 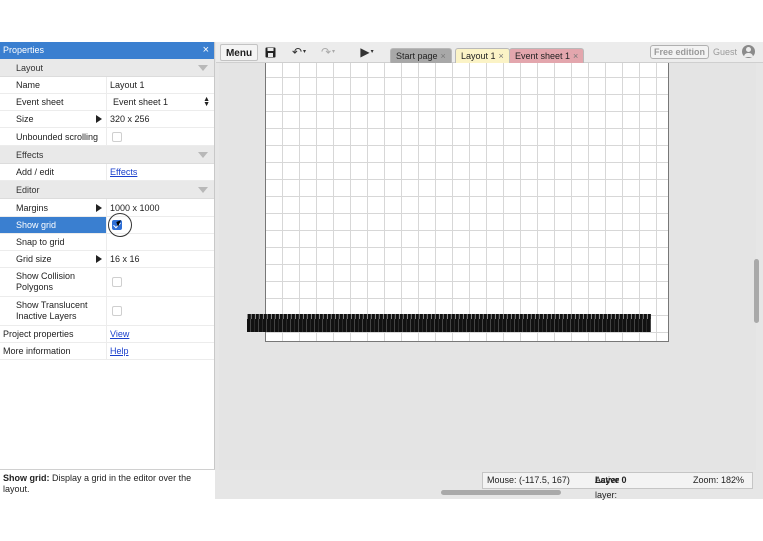 I want to click on prop-row-size: Size 320 x 256, so click(x=107, y=119).